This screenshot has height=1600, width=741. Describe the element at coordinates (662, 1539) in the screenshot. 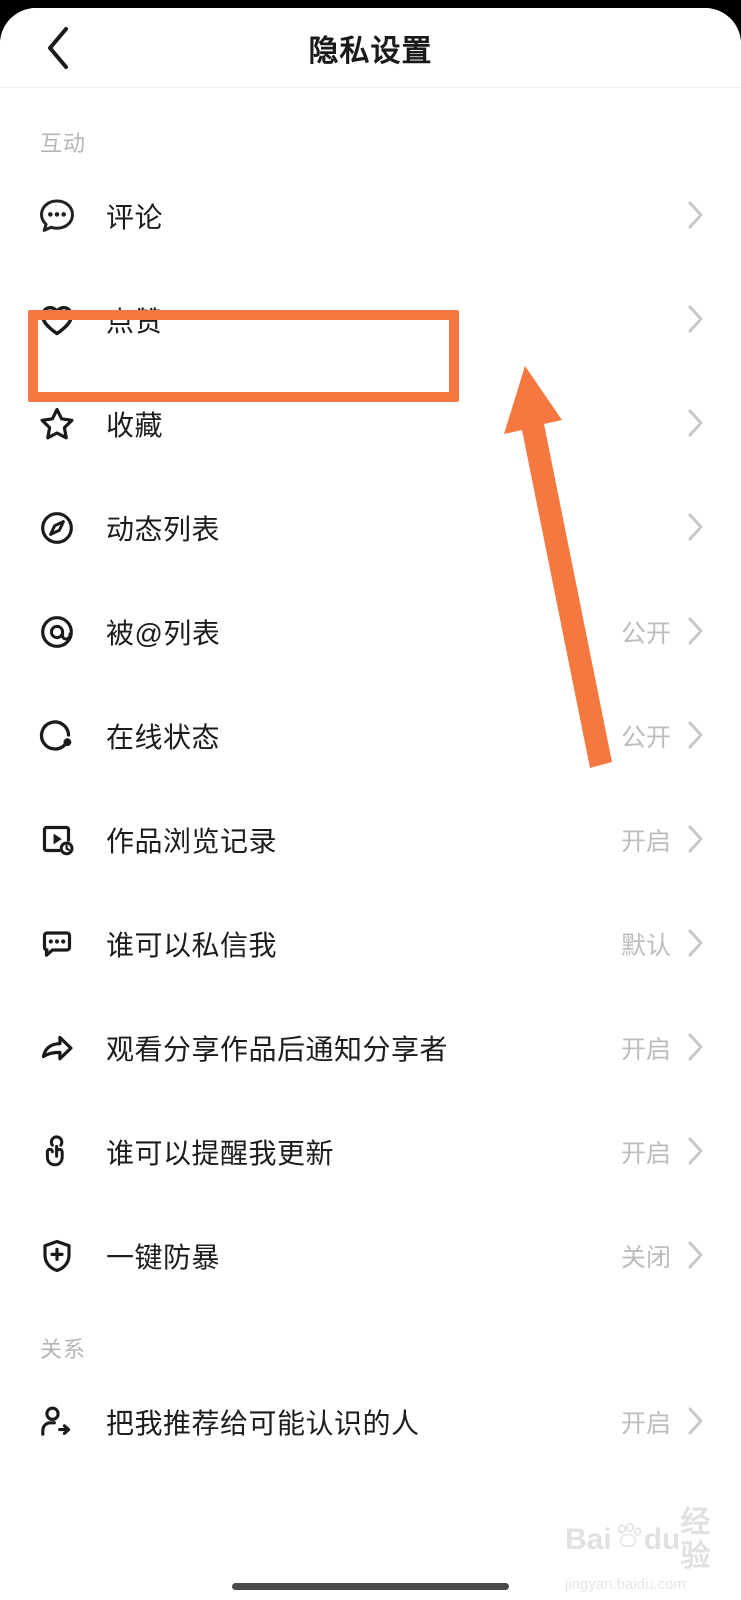

I see `watermark-brand-right: du` at that location.